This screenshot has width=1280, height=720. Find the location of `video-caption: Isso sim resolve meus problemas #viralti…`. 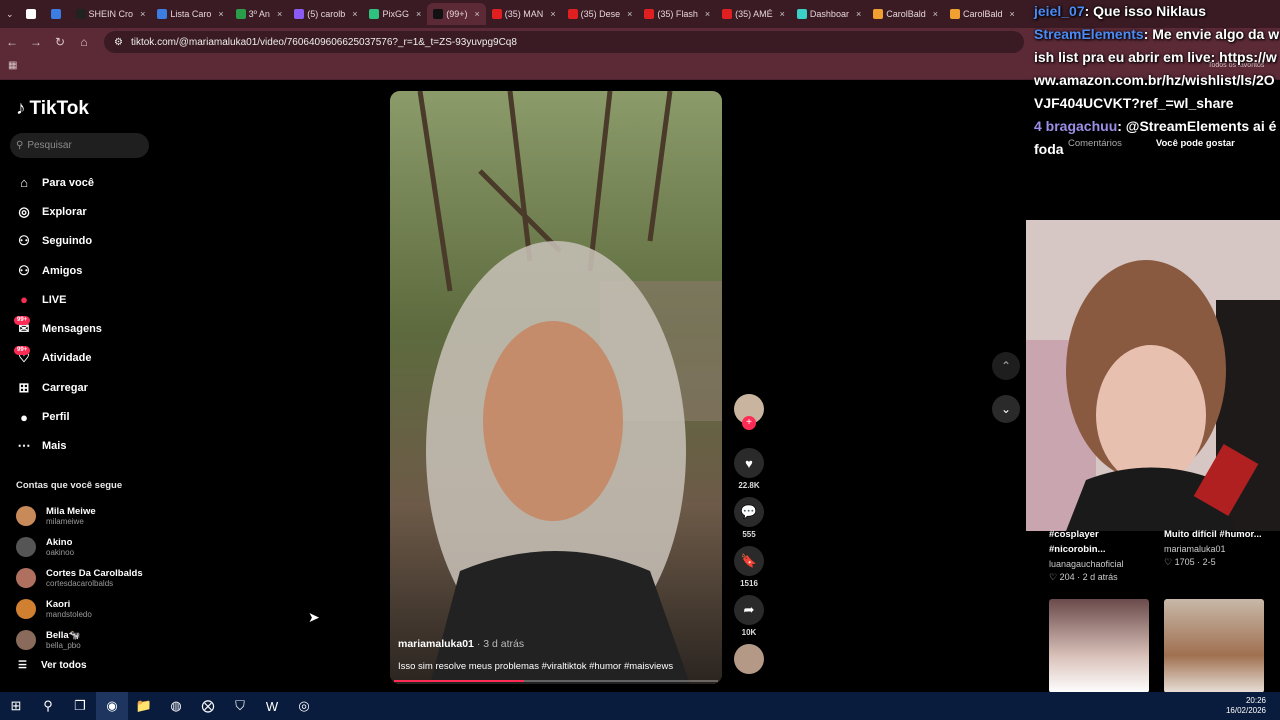

video-caption: Isso sim resolve meus problemas #viralti… is located at coordinates (536, 666).